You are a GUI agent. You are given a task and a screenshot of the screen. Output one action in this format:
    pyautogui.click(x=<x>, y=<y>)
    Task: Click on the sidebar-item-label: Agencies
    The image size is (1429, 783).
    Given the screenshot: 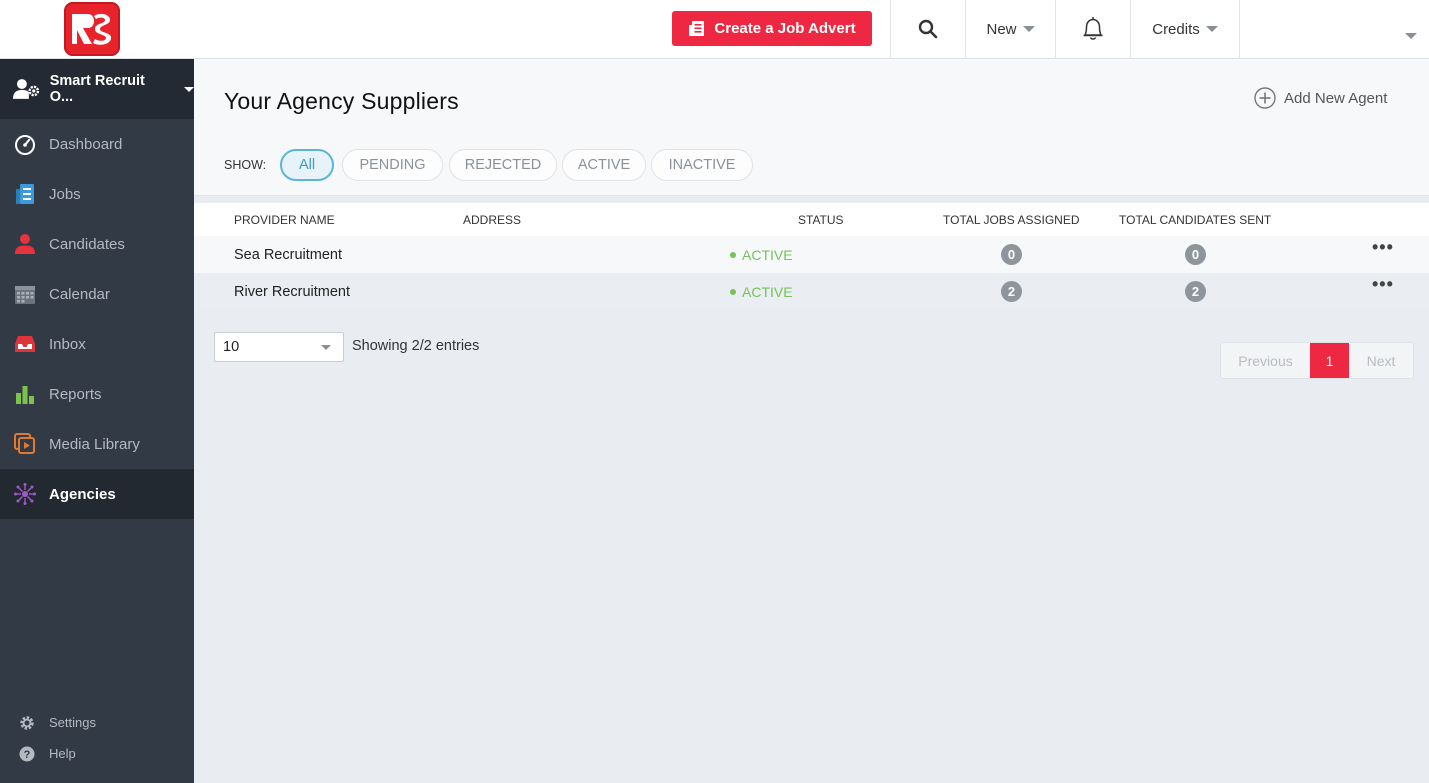 What is the action you would take?
    pyautogui.click(x=82, y=494)
    